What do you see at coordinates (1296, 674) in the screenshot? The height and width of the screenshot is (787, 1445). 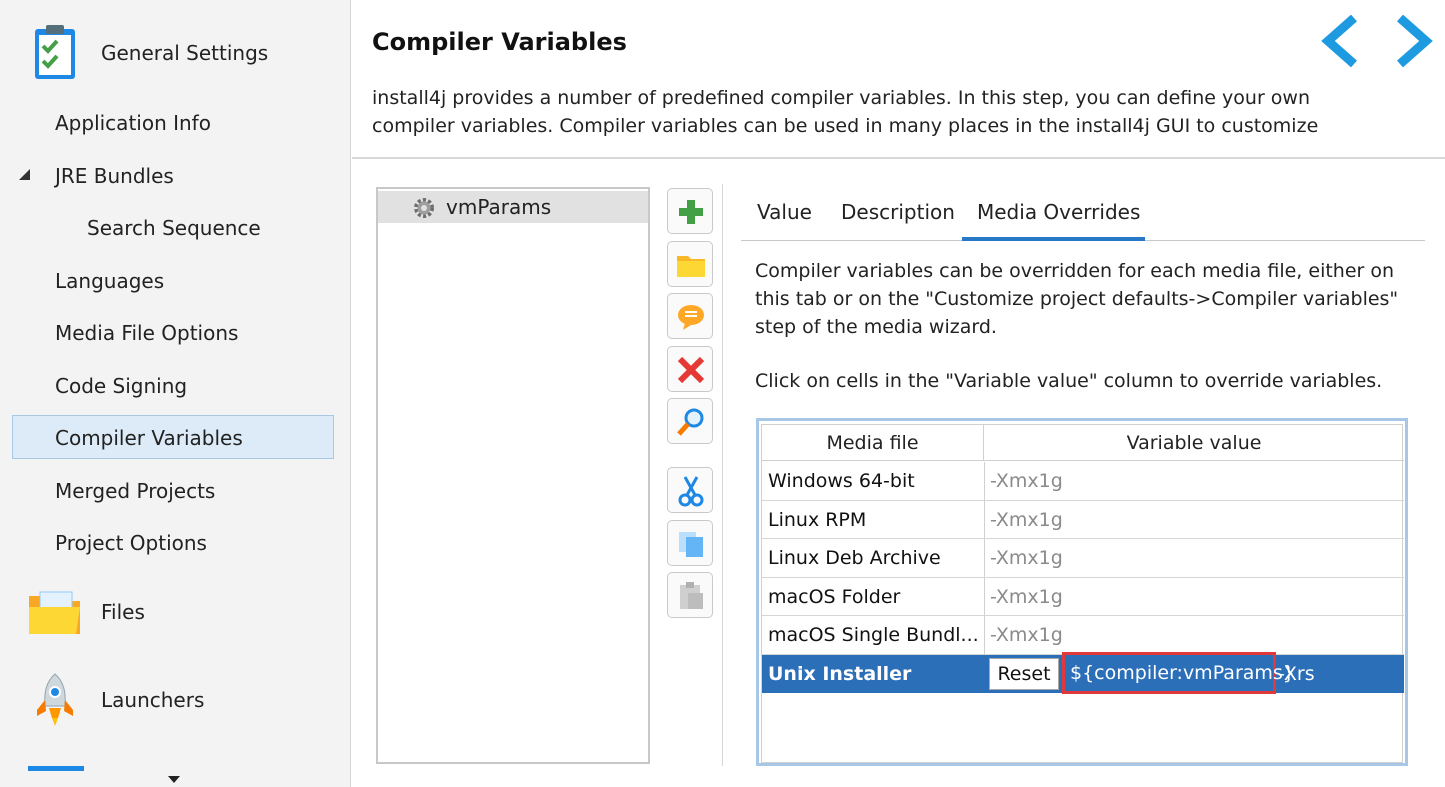 I see `variable-value-suffix: -Xrs` at bounding box center [1296, 674].